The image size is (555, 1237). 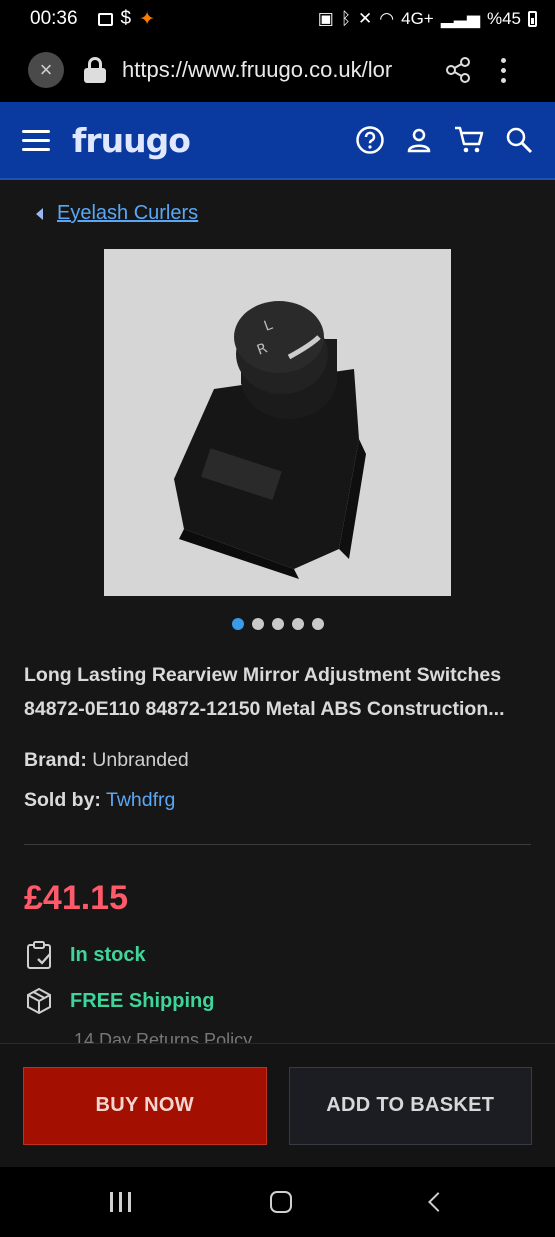 What do you see at coordinates (458, 70) in the screenshot?
I see `share-icon` at bounding box center [458, 70].